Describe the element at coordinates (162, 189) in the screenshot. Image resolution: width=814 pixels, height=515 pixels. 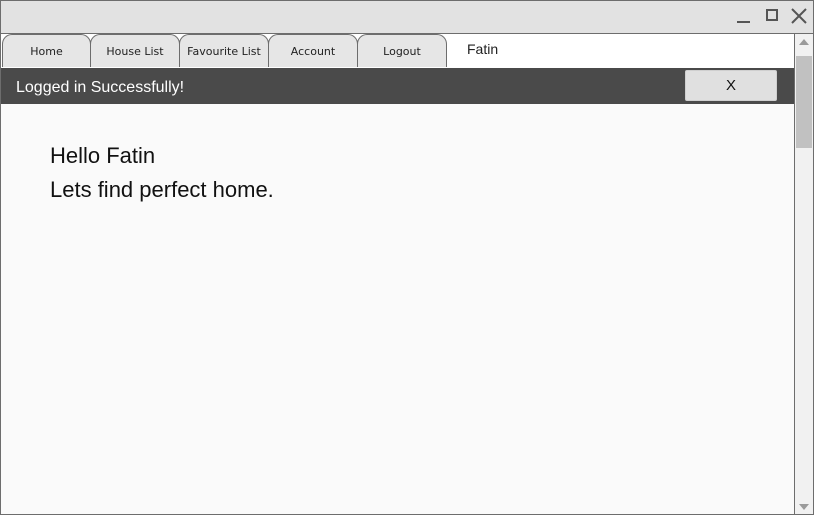
I see `greeting-subtitle: Lets find perfect home.` at that location.